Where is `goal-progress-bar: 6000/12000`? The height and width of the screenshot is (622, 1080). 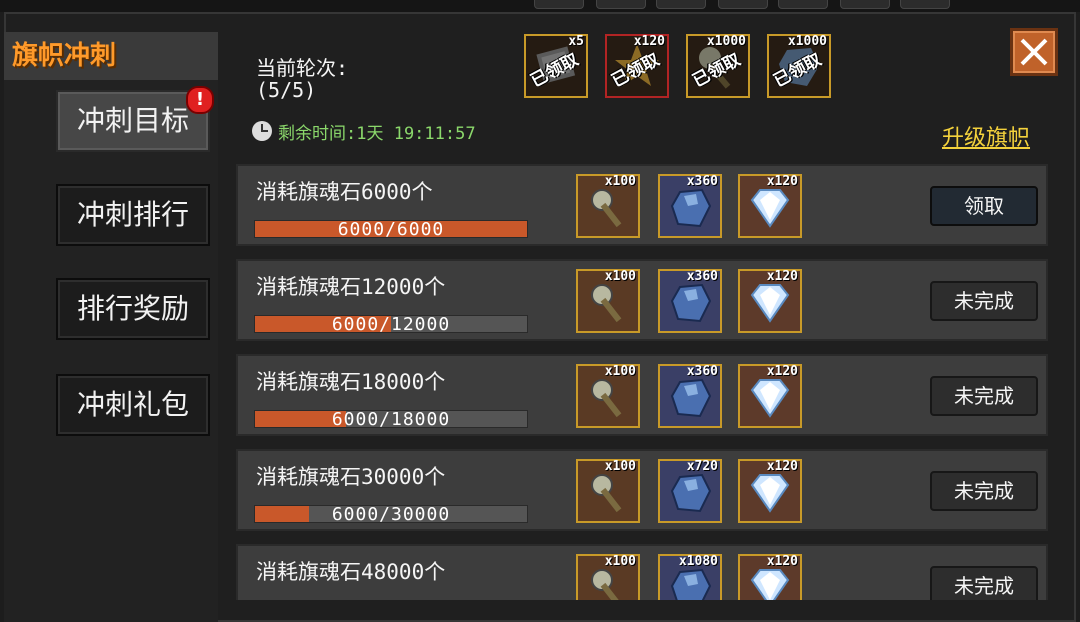 goal-progress-bar: 6000/12000 is located at coordinates (391, 324).